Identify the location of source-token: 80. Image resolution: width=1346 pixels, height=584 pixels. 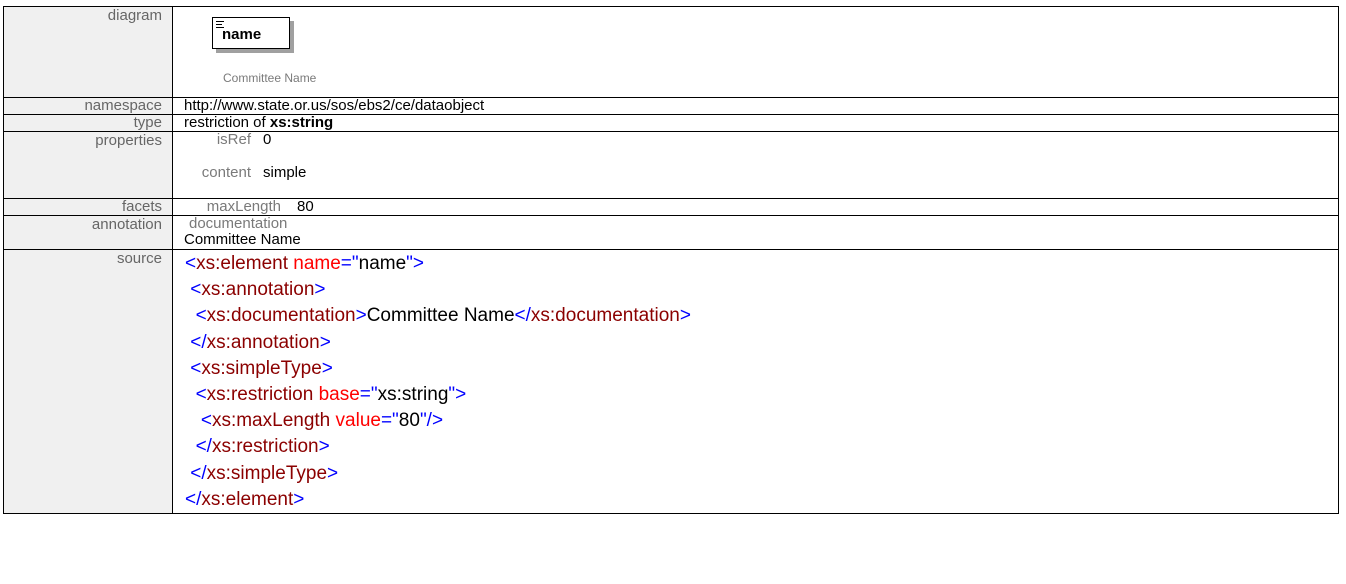
(409, 421).